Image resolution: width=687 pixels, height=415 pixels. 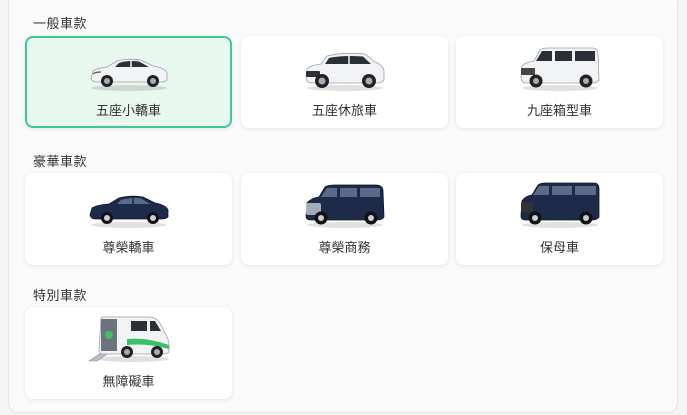 What do you see at coordinates (344, 71) in the screenshot?
I see `suv-white-icon` at bounding box center [344, 71].